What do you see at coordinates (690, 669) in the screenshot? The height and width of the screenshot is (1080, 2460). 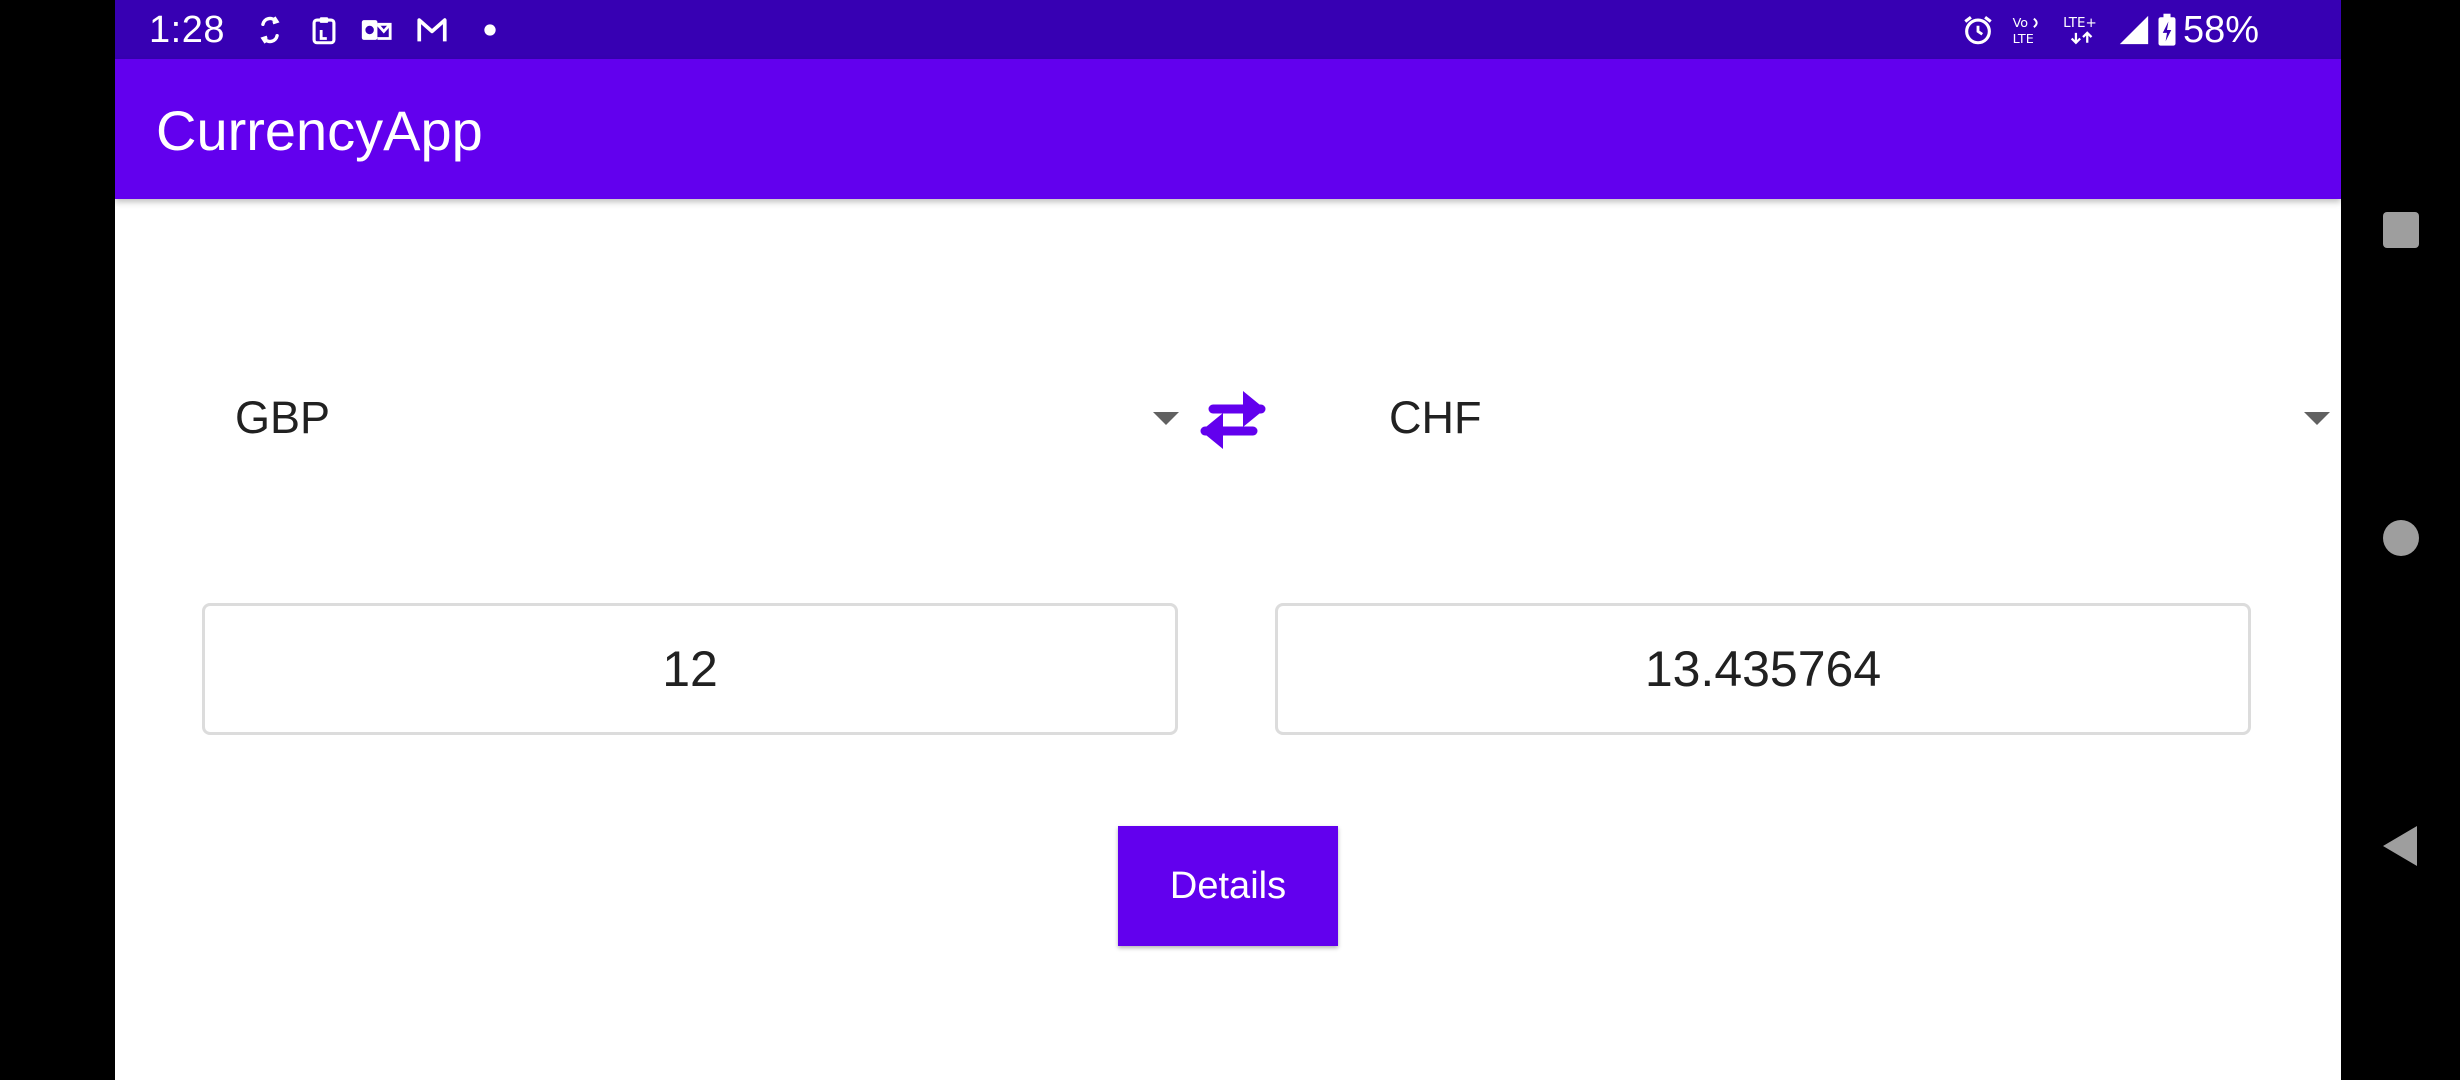 I see `from-amount-input: 12` at bounding box center [690, 669].